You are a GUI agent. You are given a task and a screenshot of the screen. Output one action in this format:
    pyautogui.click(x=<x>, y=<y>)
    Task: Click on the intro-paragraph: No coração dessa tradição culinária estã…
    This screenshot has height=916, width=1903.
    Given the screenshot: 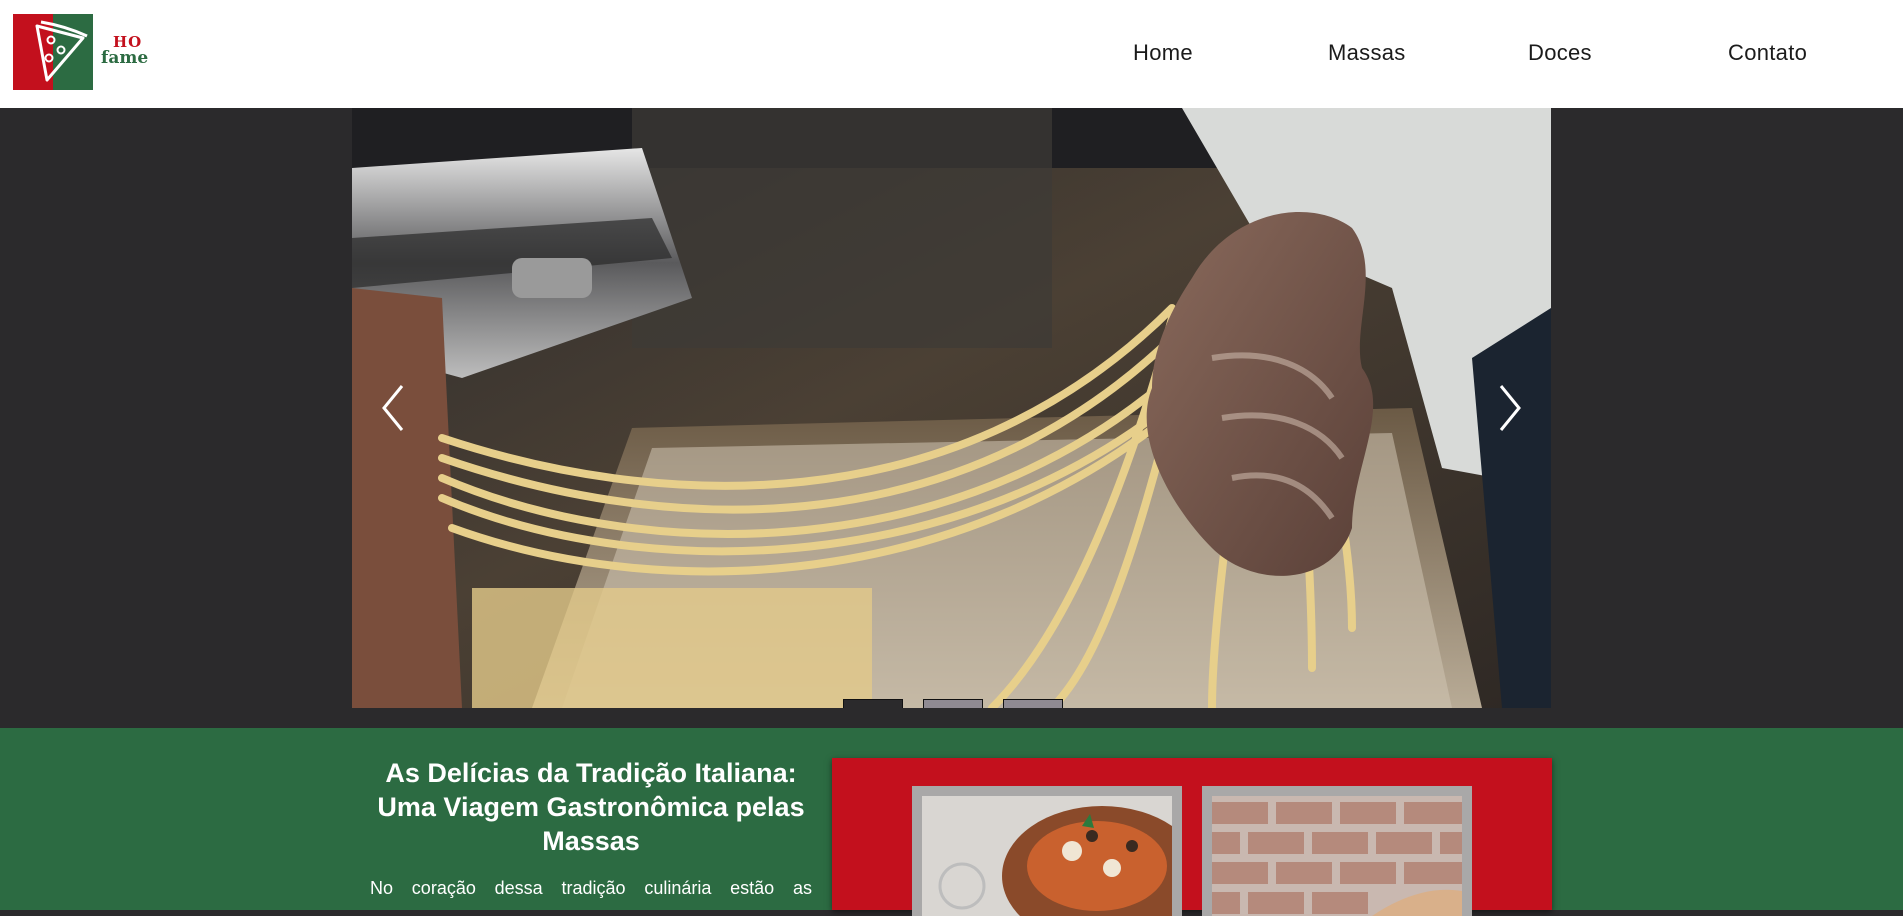 What is the action you would take?
    pyautogui.click(x=591, y=888)
    